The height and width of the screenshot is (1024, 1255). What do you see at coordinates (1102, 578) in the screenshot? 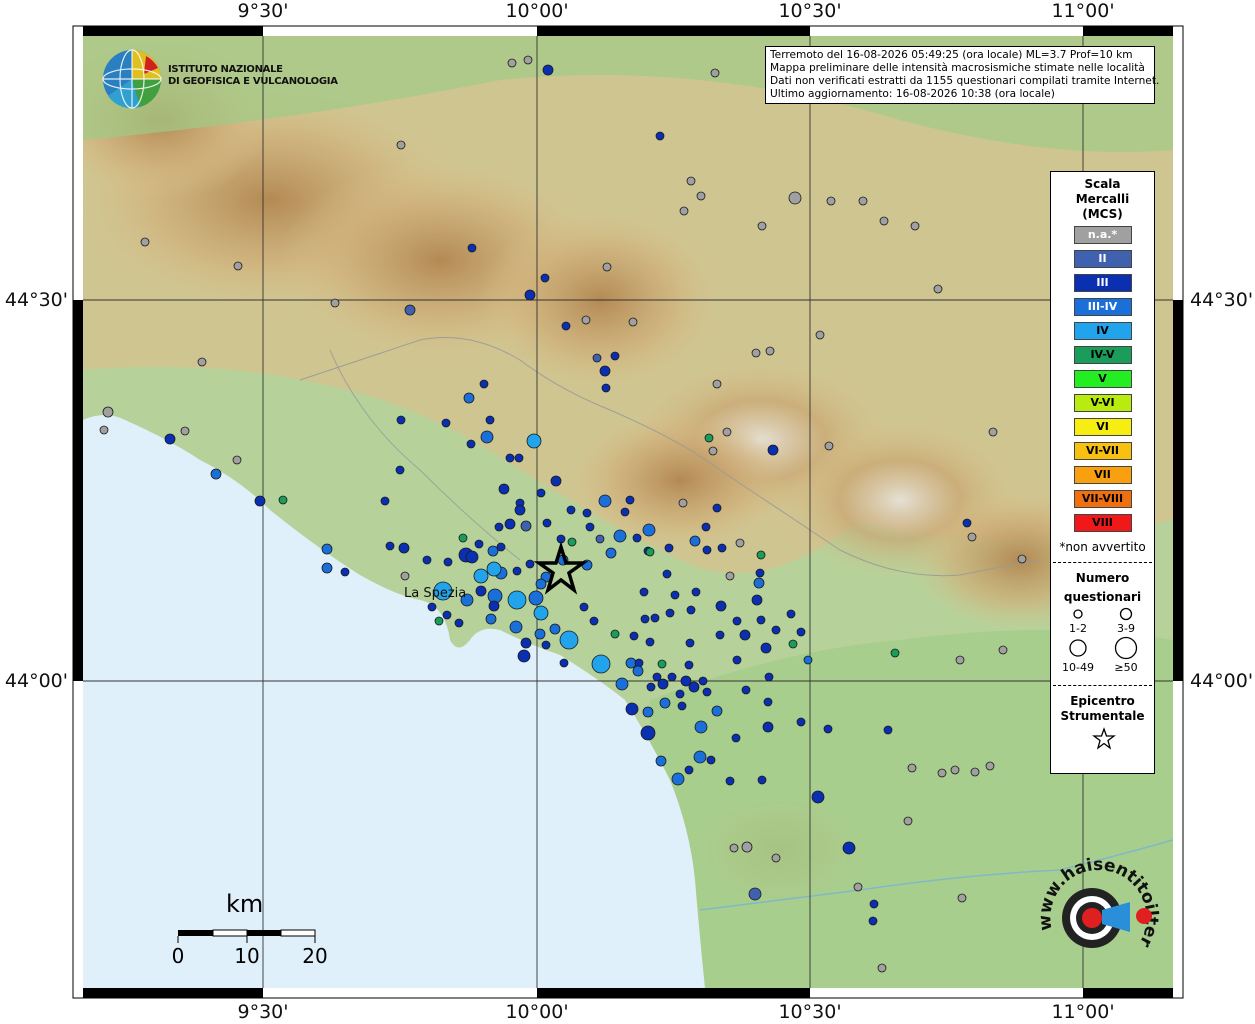
I see `legend-count-title-1: Numero` at bounding box center [1102, 578].